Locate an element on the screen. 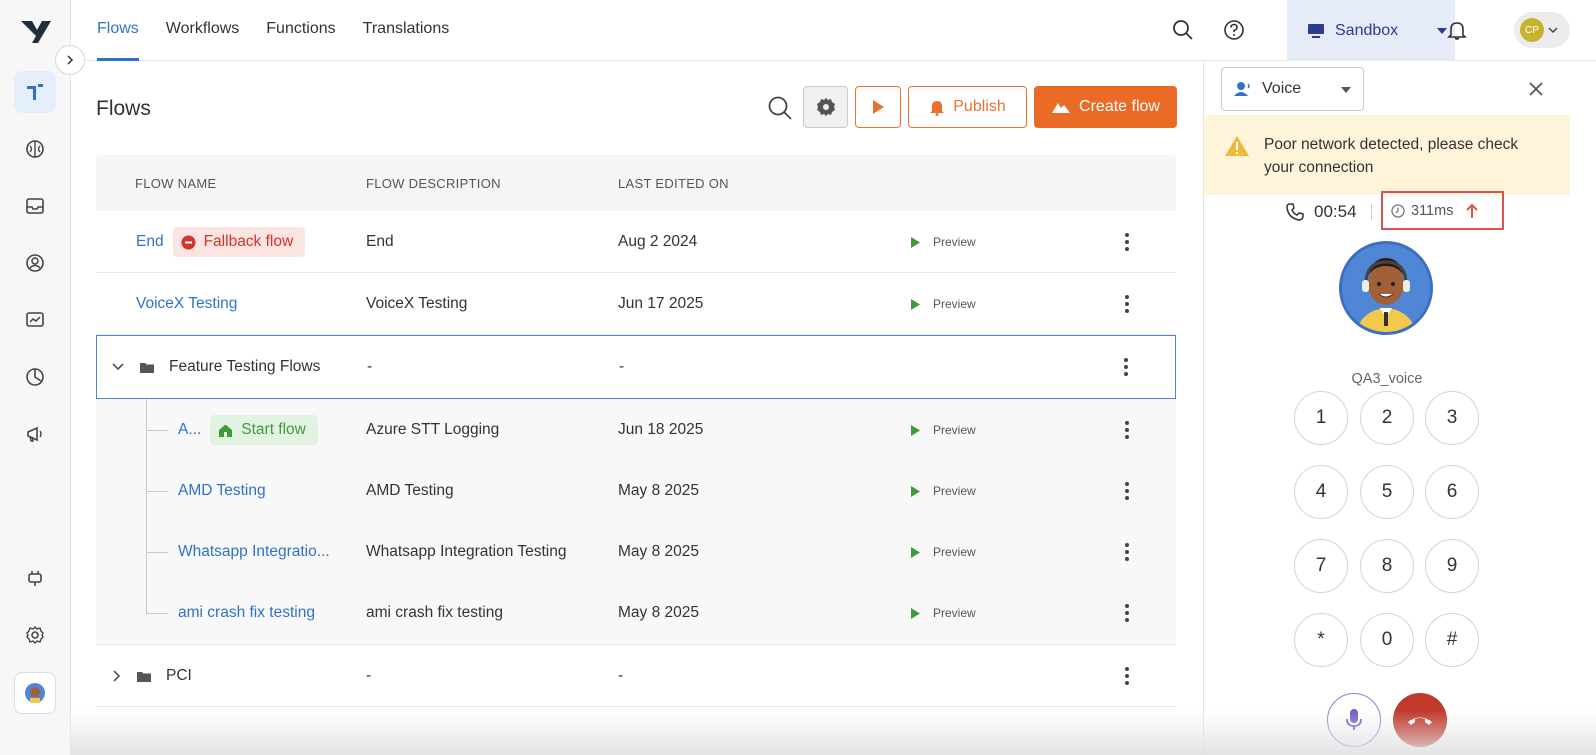 The height and width of the screenshot is (755, 1596). dialpad-key-5: 5 is located at coordinates (1387, 492).